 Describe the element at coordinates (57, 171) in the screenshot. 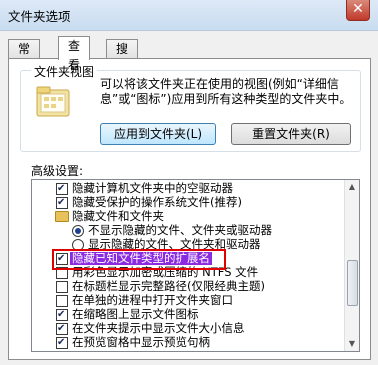

I see `advanced-settings-label: 高级设置:` at that location.